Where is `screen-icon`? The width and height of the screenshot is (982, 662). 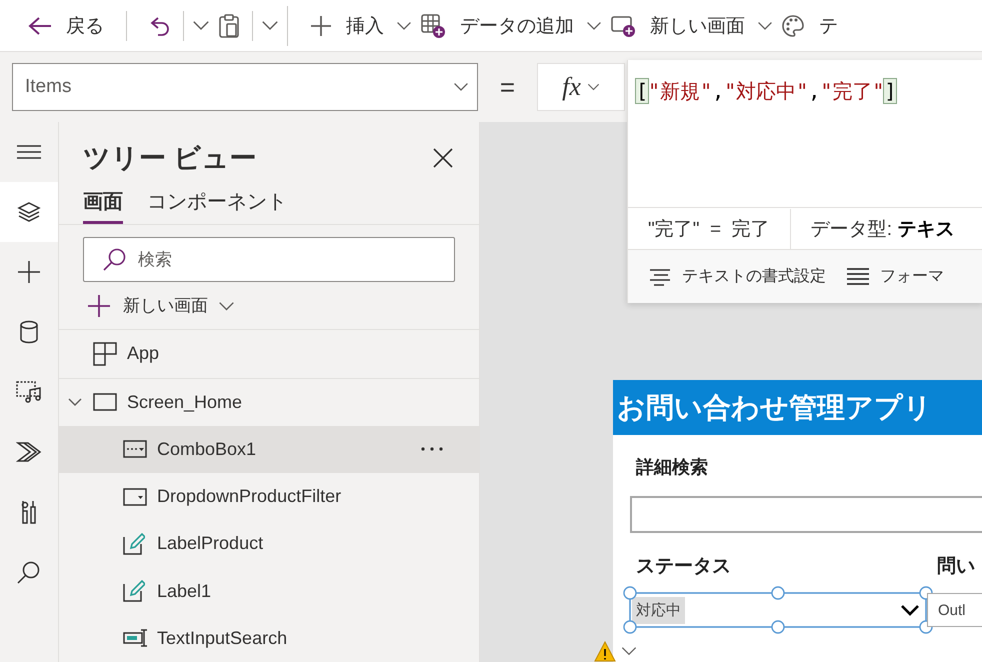
screen-icon is located at coordinates (105, 402).